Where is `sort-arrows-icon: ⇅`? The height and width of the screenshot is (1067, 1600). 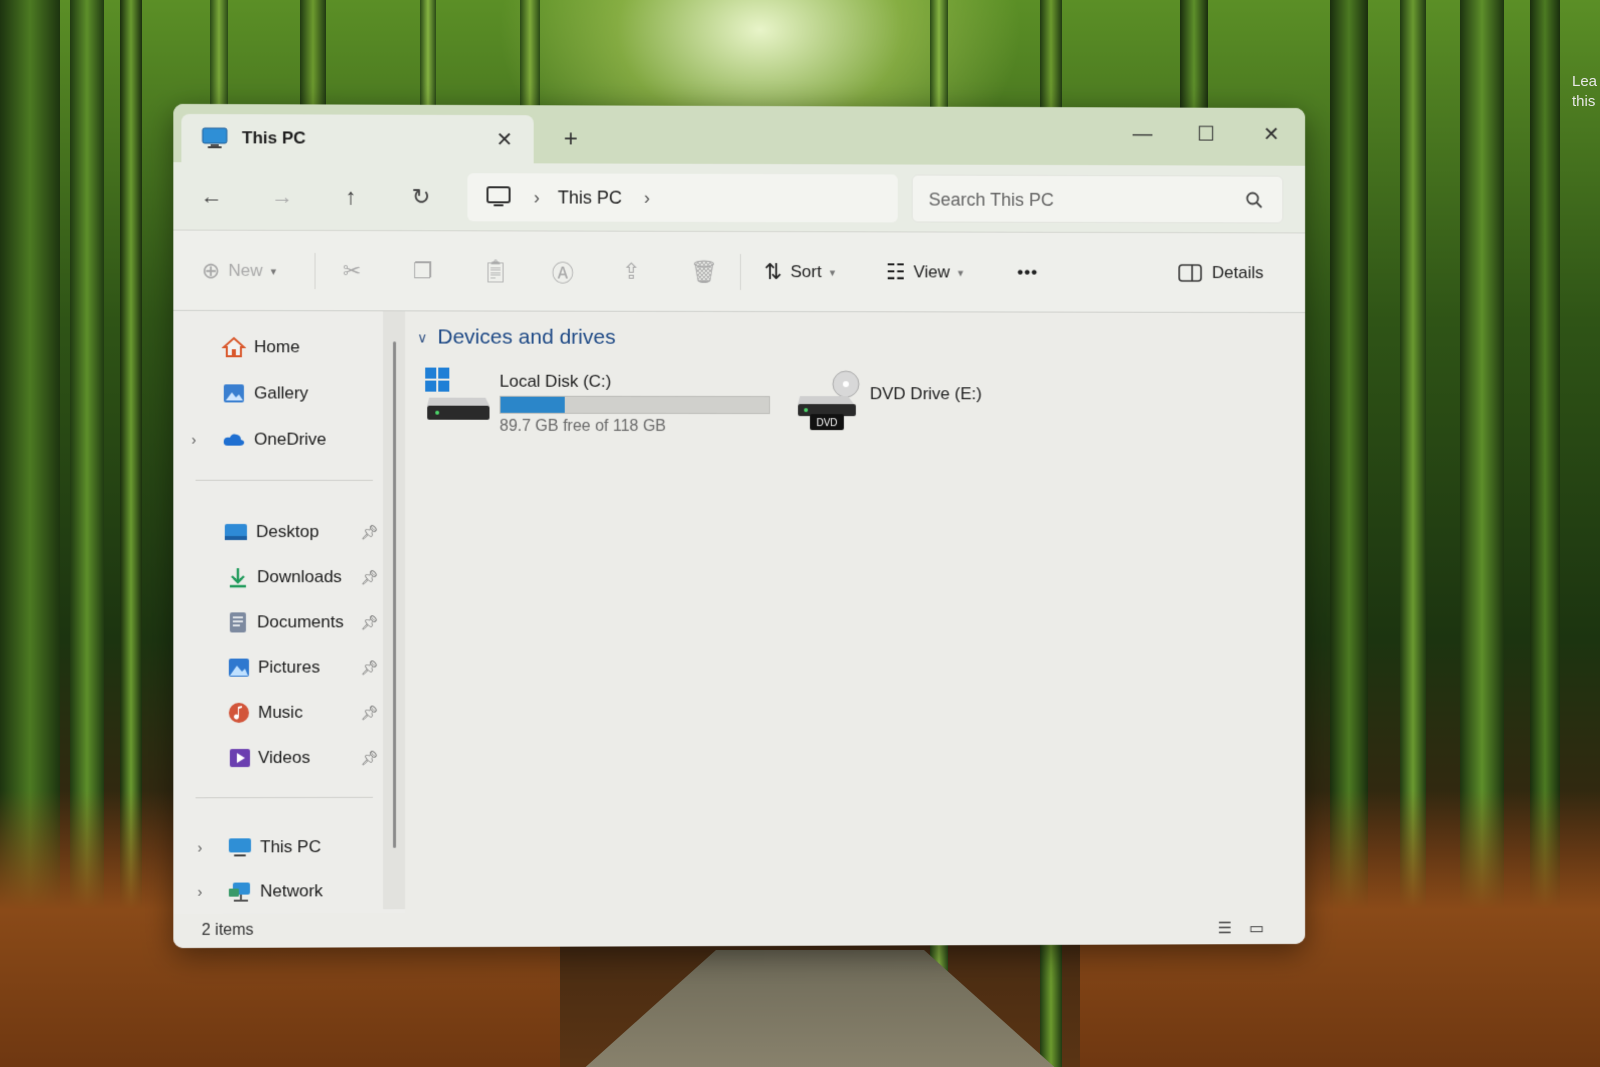
sort-arrows-icon: ⇅ is located at coordinates (773, 272).